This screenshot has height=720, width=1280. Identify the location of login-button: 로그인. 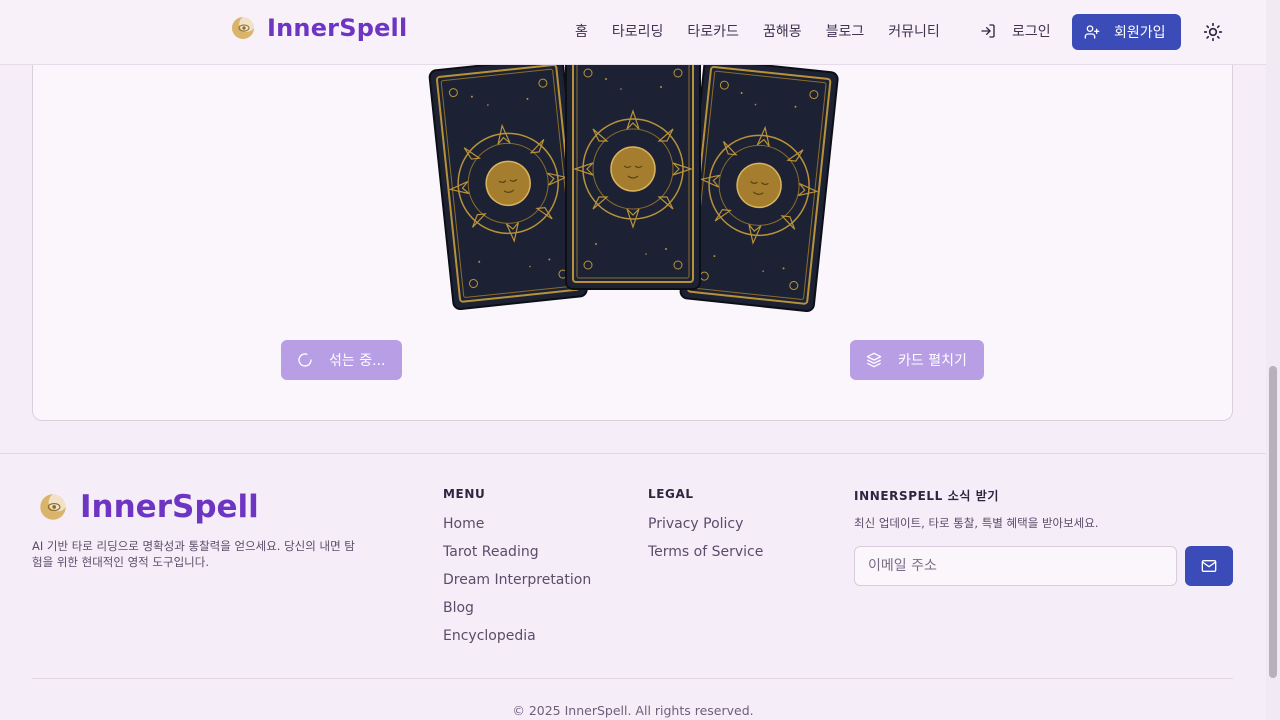
(1015, 31).